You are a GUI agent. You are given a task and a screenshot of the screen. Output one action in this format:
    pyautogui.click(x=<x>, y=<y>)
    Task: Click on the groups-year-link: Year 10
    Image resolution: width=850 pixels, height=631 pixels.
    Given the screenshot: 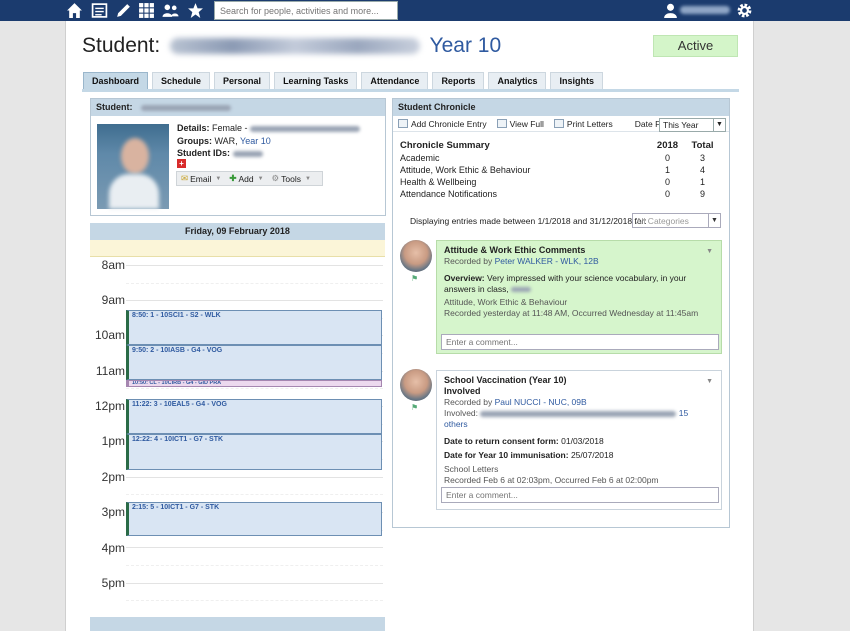 What is the action you would take?
    pyautogui.click(x=255, y=141)
    